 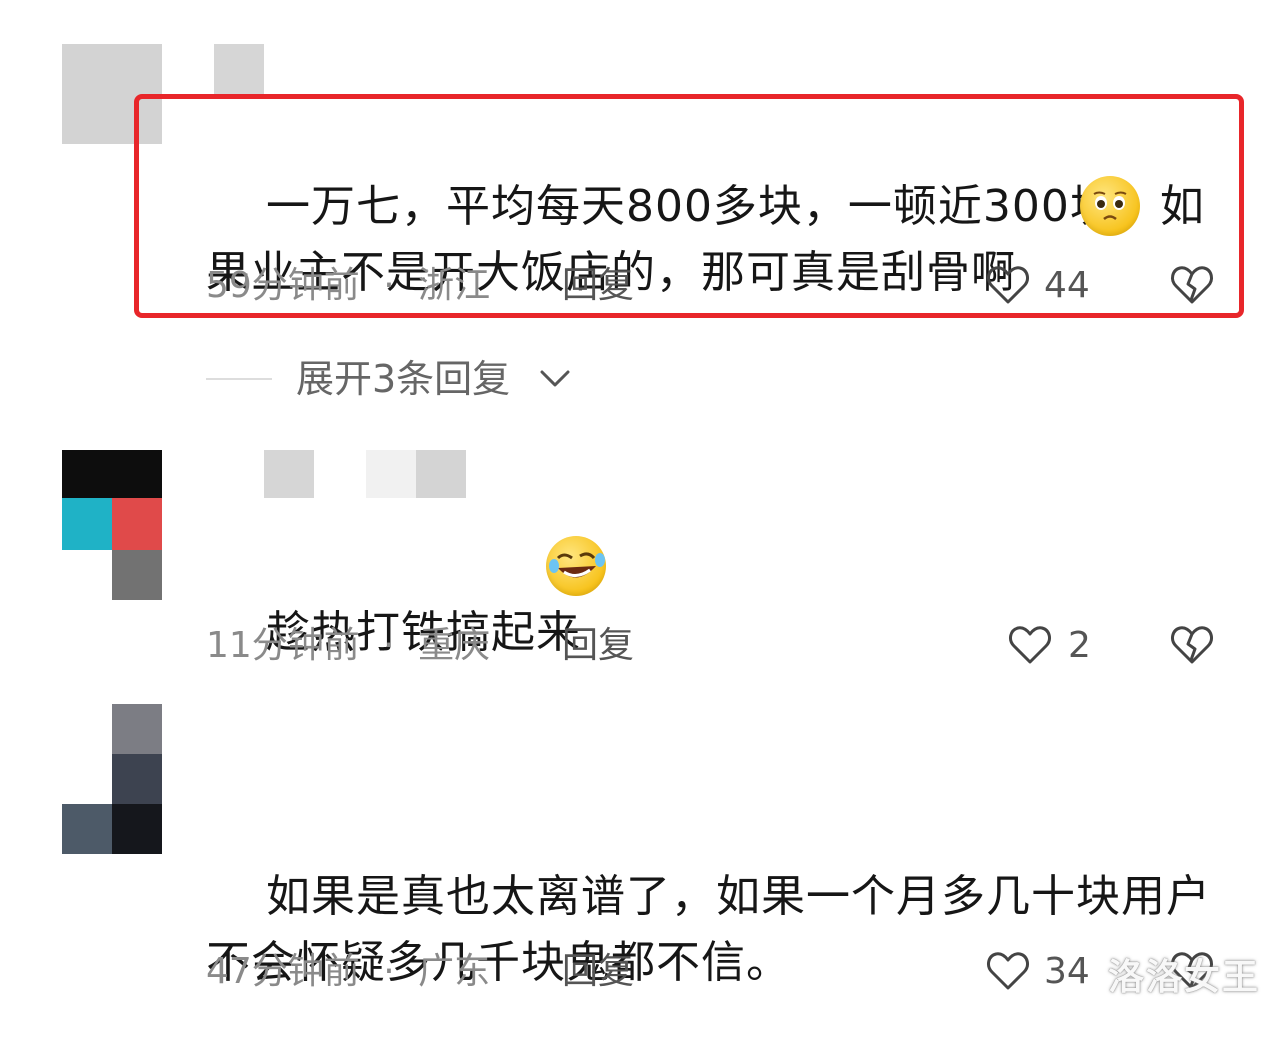 What do you see at coordinates (239, 379) in the screenshot?
I see `divider-line` at bounding box center [239, 379].